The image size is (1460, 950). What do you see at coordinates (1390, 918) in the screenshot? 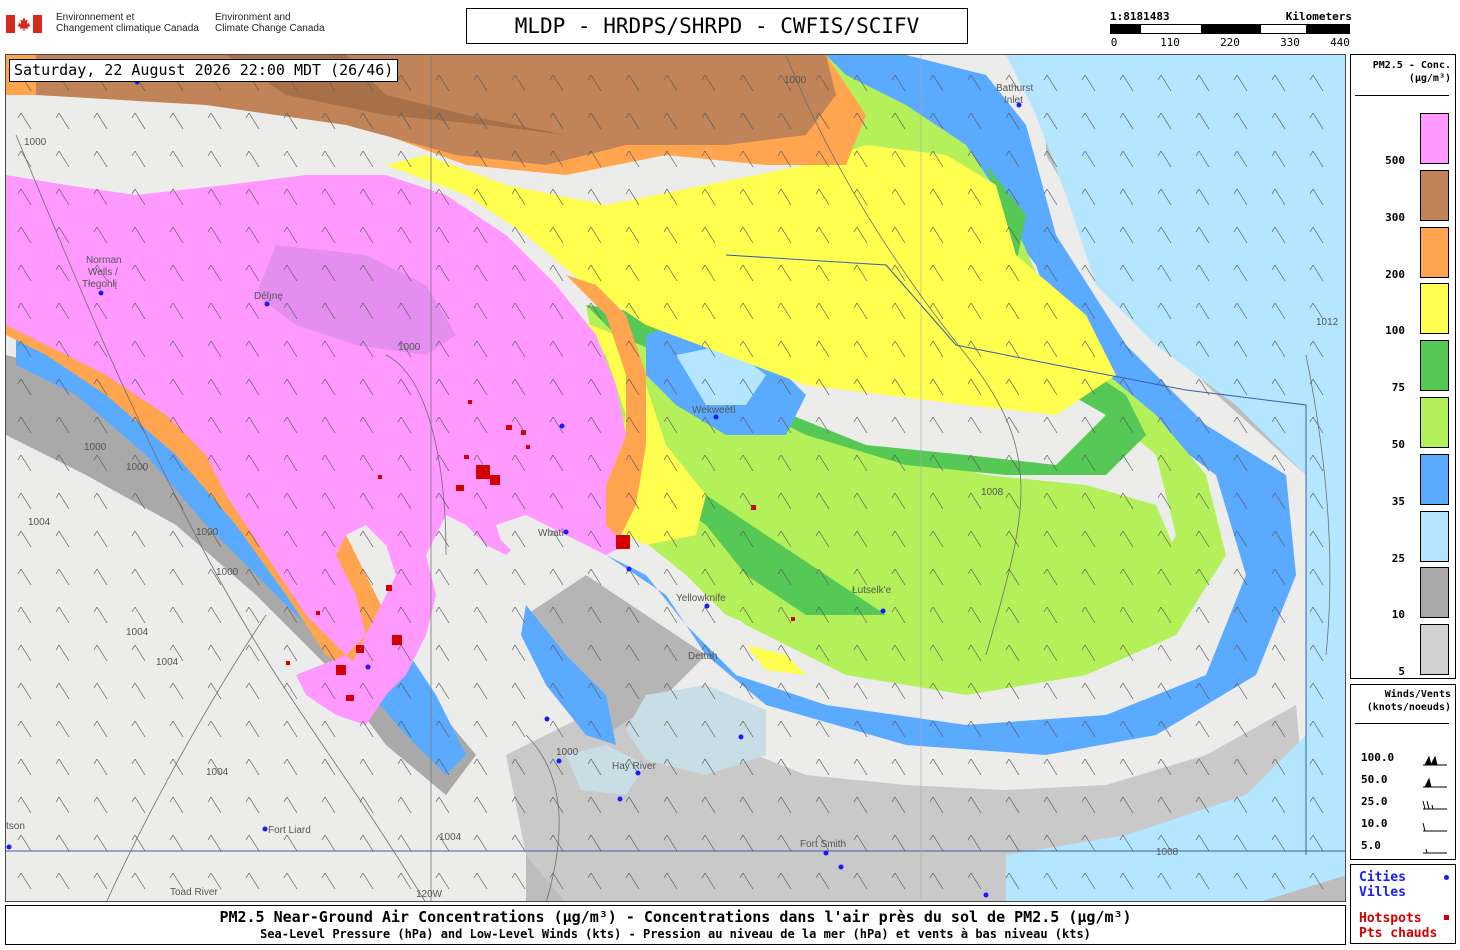
I see `hotspots-label: Hotspots` at bounding box center [1390, 918].